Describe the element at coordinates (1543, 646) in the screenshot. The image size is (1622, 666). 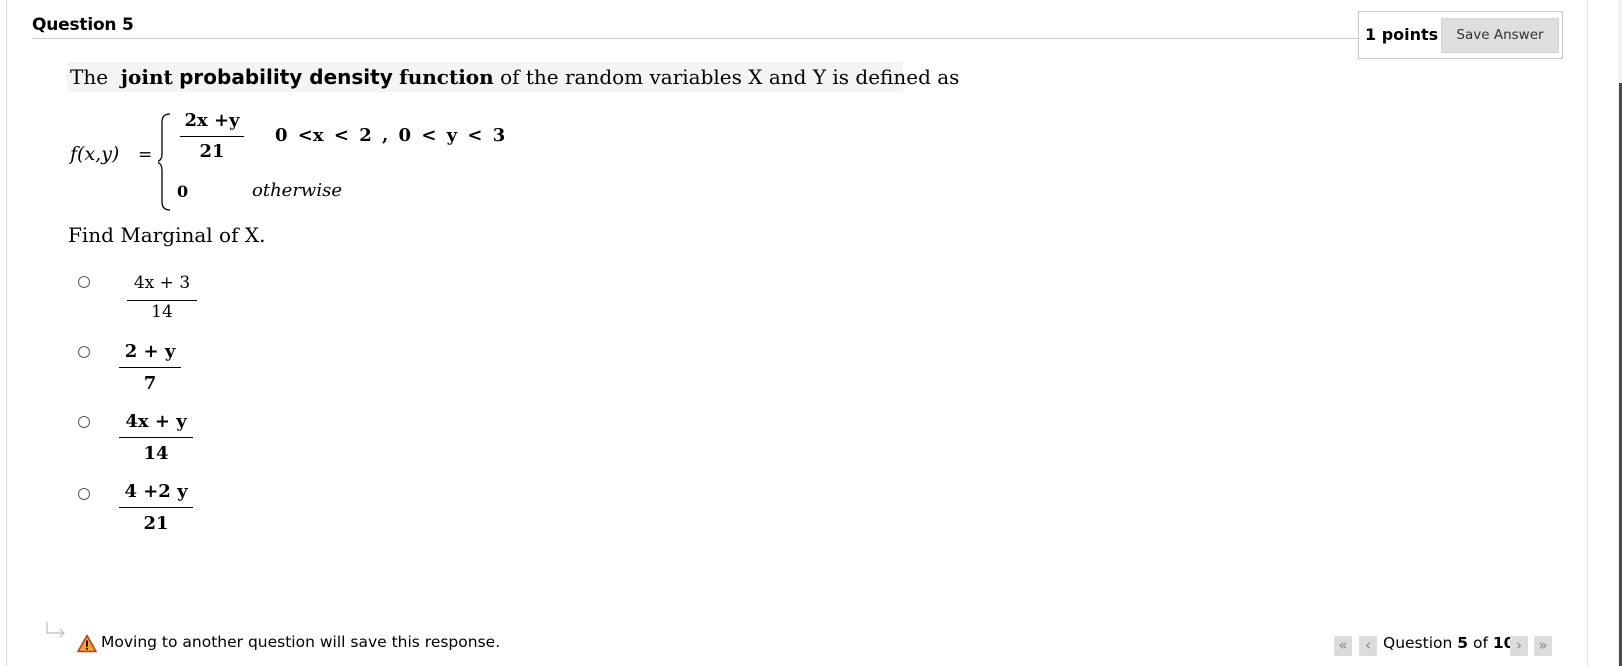
I see `last-question-button: »` at that location.